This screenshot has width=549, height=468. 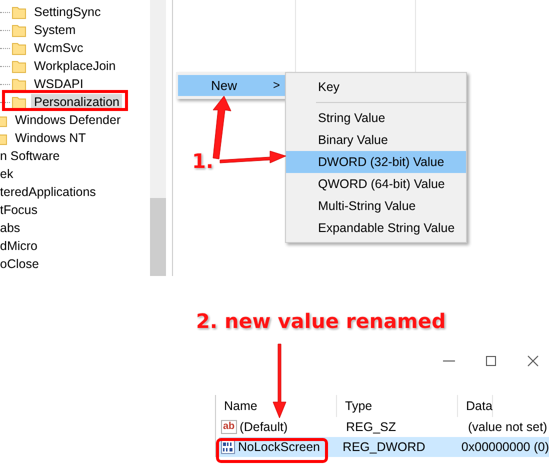 What do you see at coordinates (158, 138) in the screenshot?
I see `scrollbar` at bounding box center [158, 138].